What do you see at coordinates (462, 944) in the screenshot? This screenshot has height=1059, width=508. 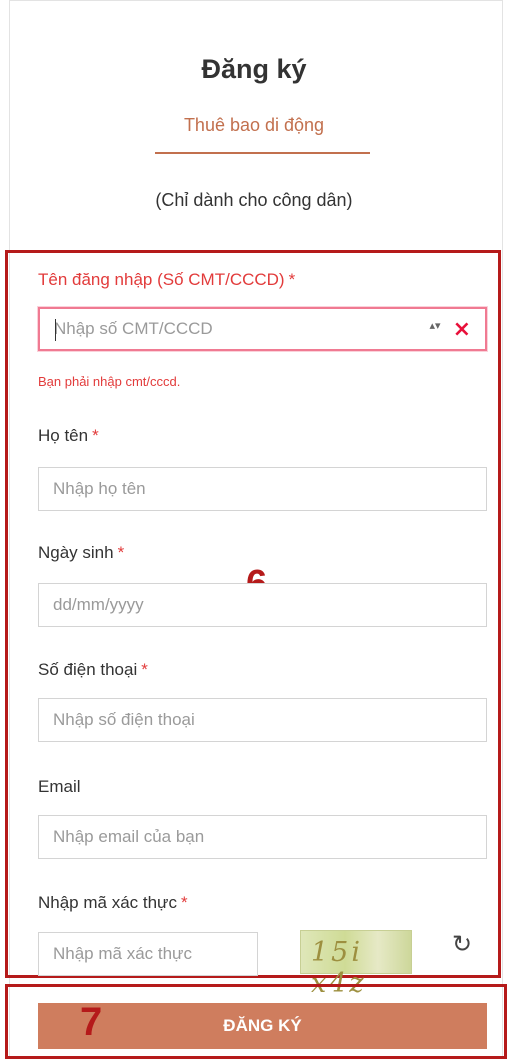 I see `refresh-icon: ↻` at bounding box center [462, 944].